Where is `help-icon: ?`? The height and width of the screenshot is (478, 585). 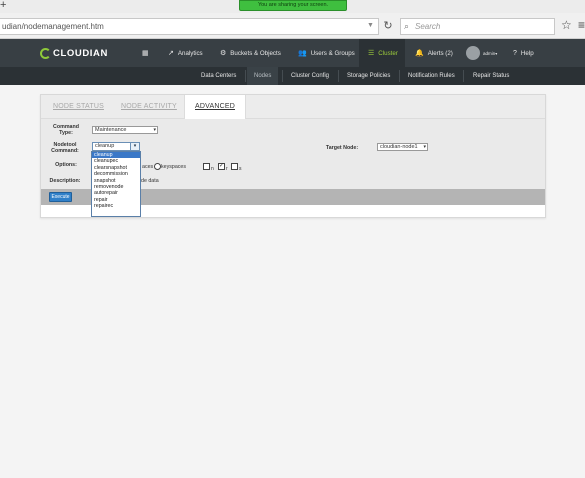 help-icon: ? is located at coordinates (515, 53).